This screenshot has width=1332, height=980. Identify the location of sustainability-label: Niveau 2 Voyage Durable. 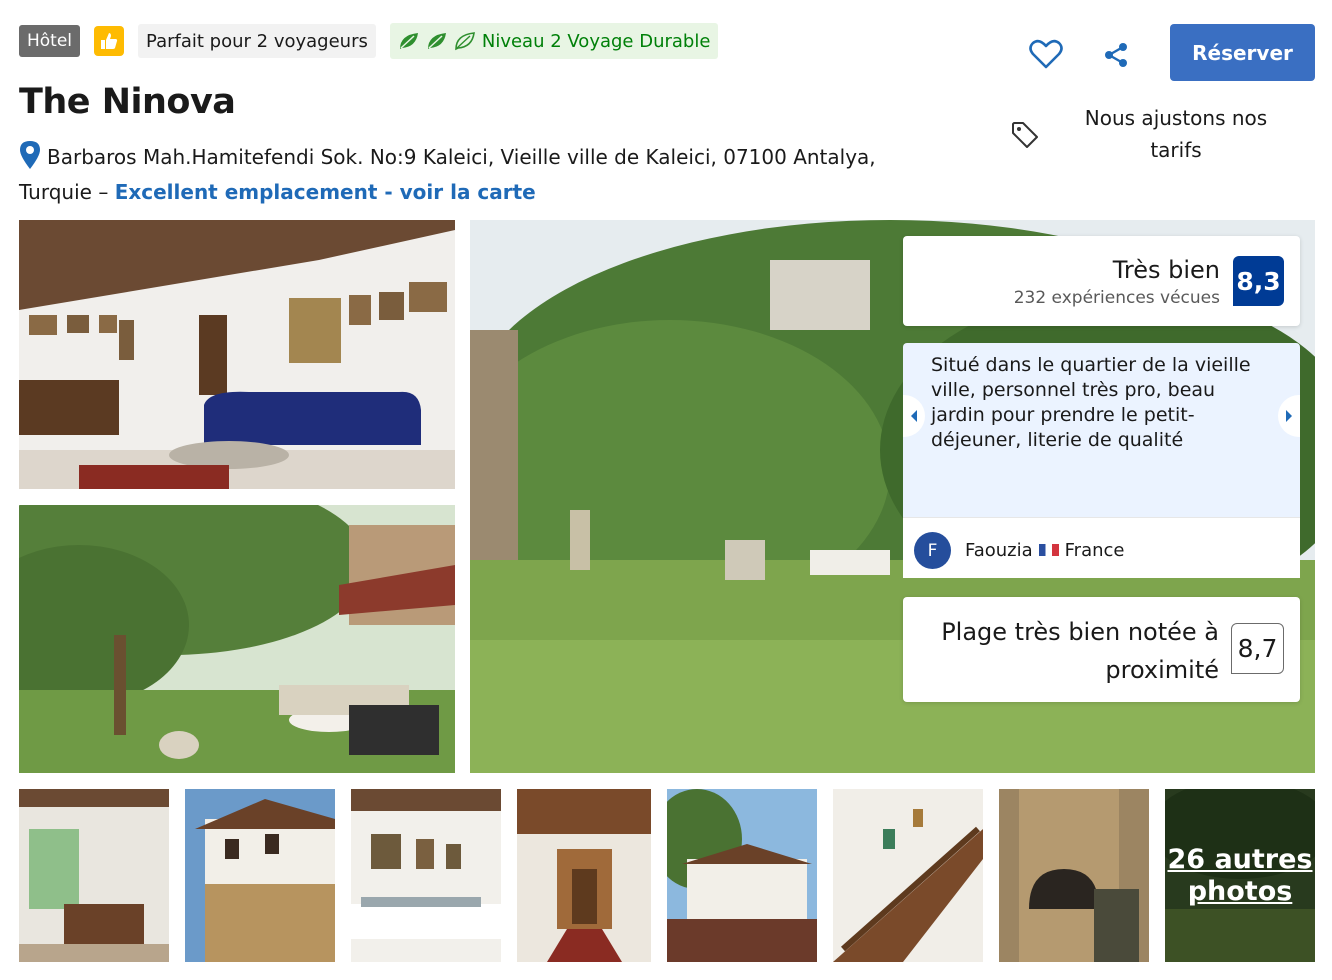
(596, 41).